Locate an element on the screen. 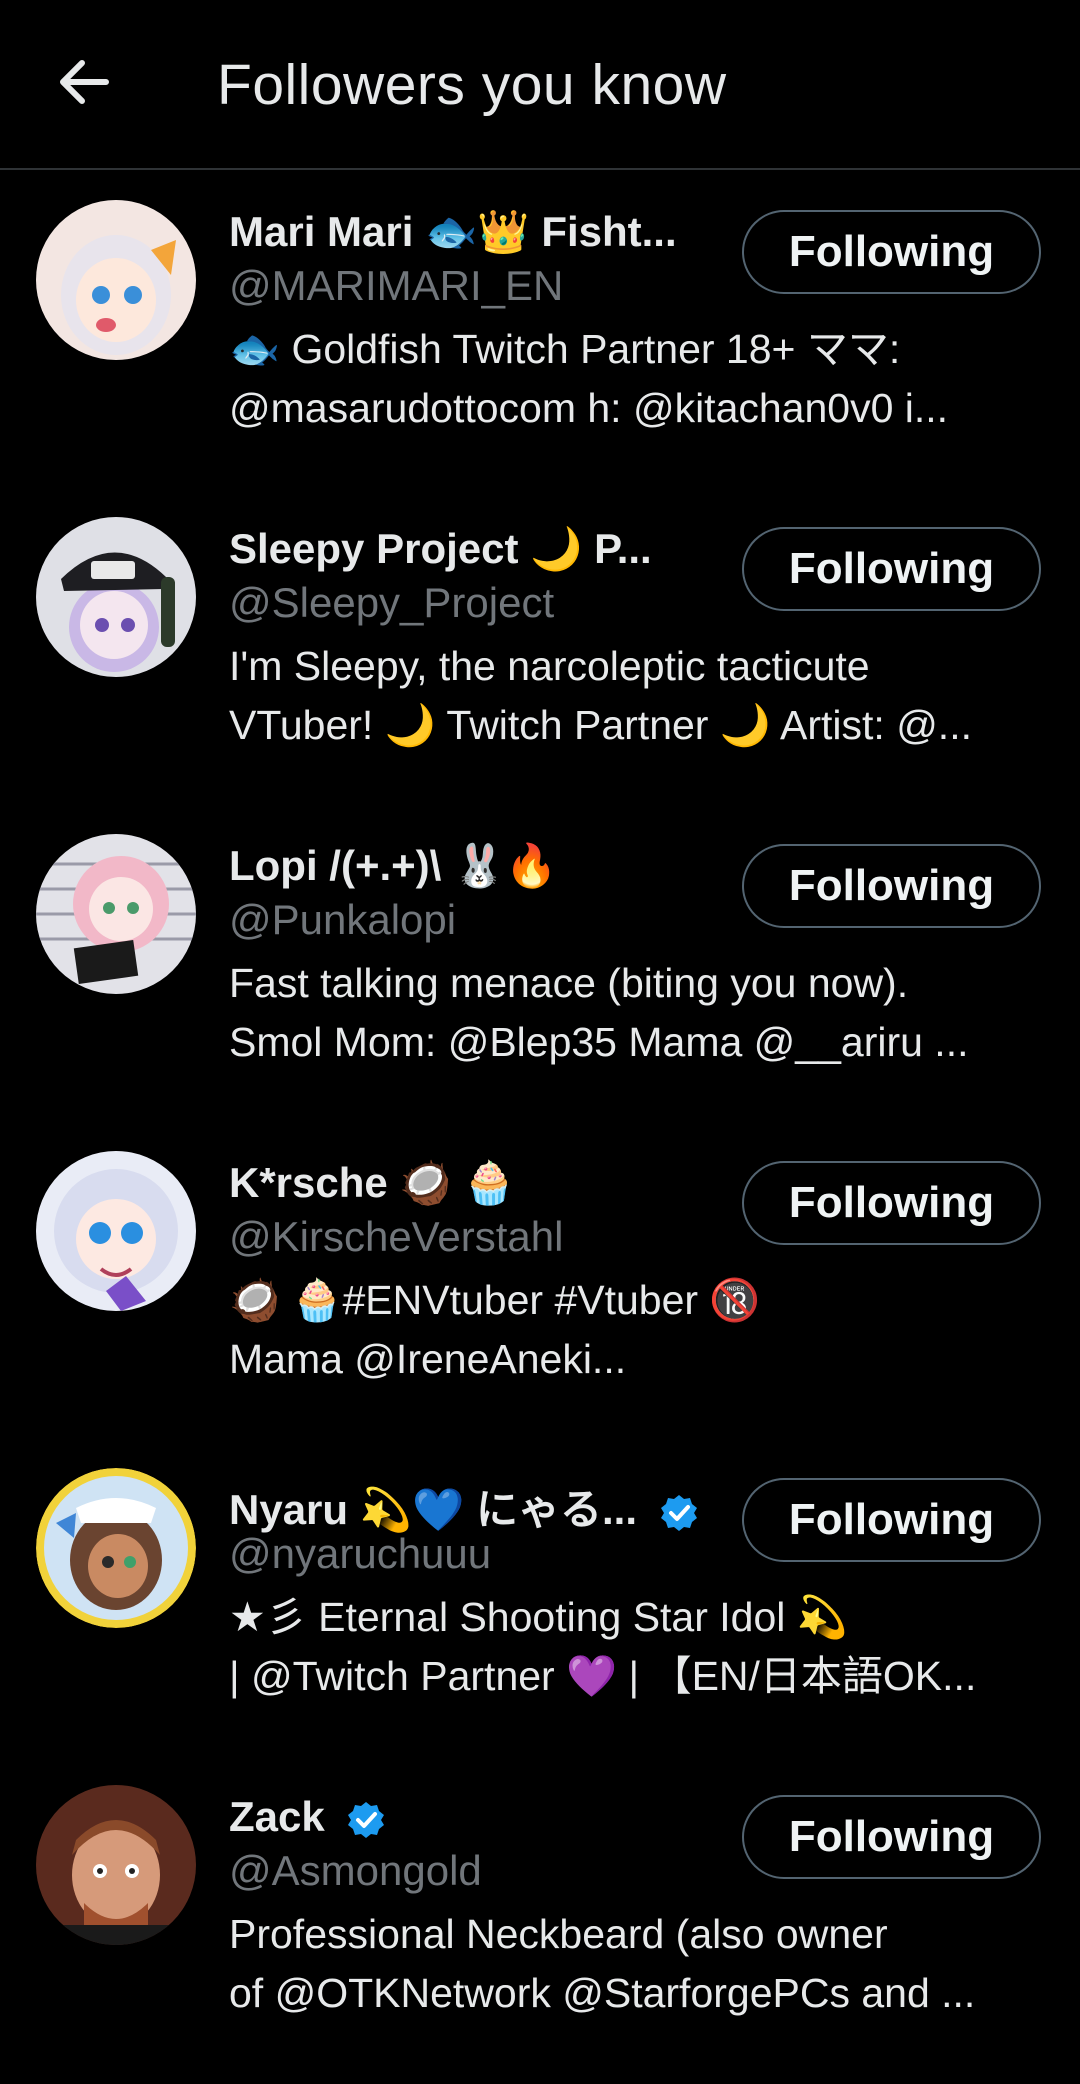 This screenshot has height=2084, width=1080. user-handle: @Punkalopi is located at coordinates (342, 920).